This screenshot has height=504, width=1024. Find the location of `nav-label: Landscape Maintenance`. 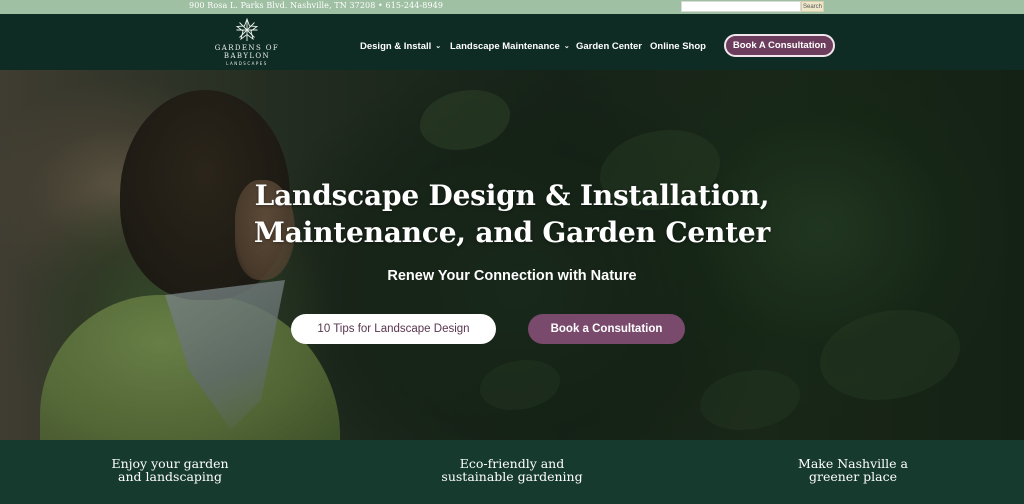

nav-label: Landscape Maintenance is located at coordinates (505, 46).